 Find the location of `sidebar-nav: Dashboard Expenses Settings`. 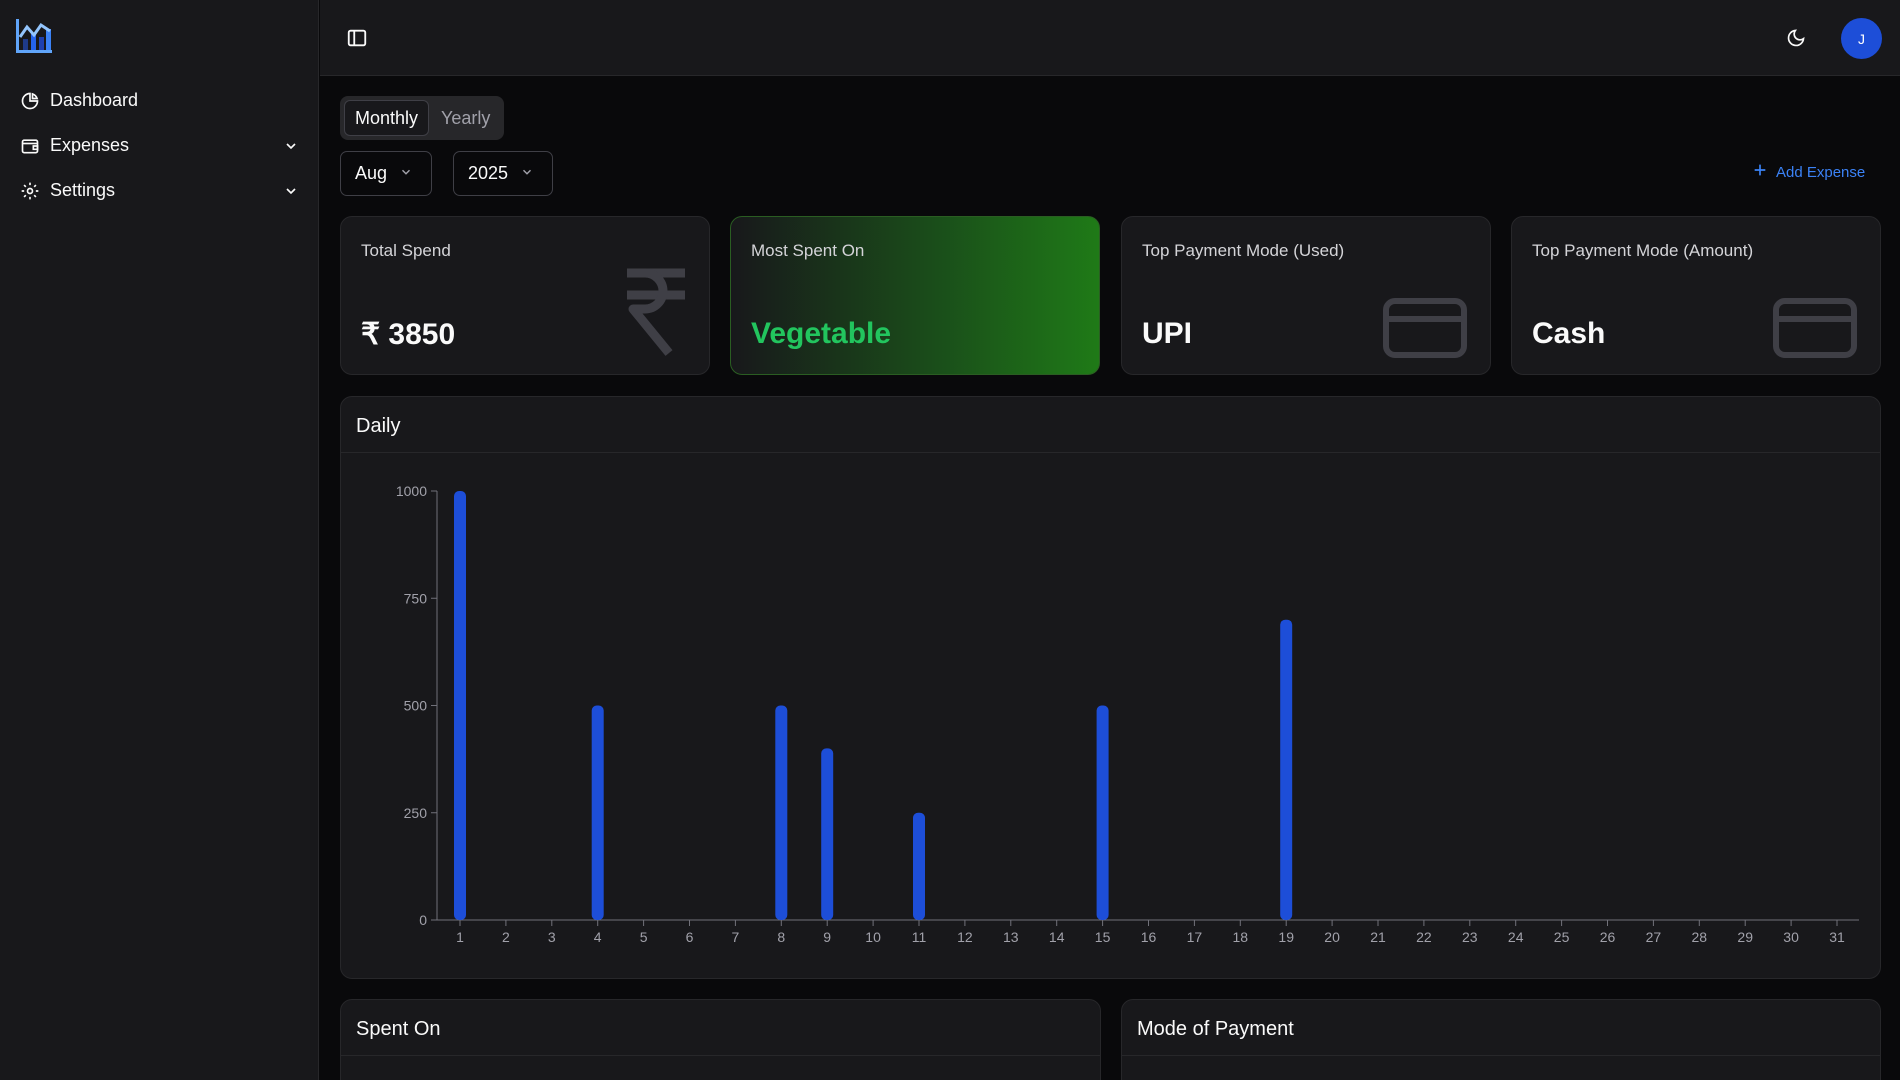

sidebar-nav: Dashboard Expenses Settings is located at coordinates (159, 145).